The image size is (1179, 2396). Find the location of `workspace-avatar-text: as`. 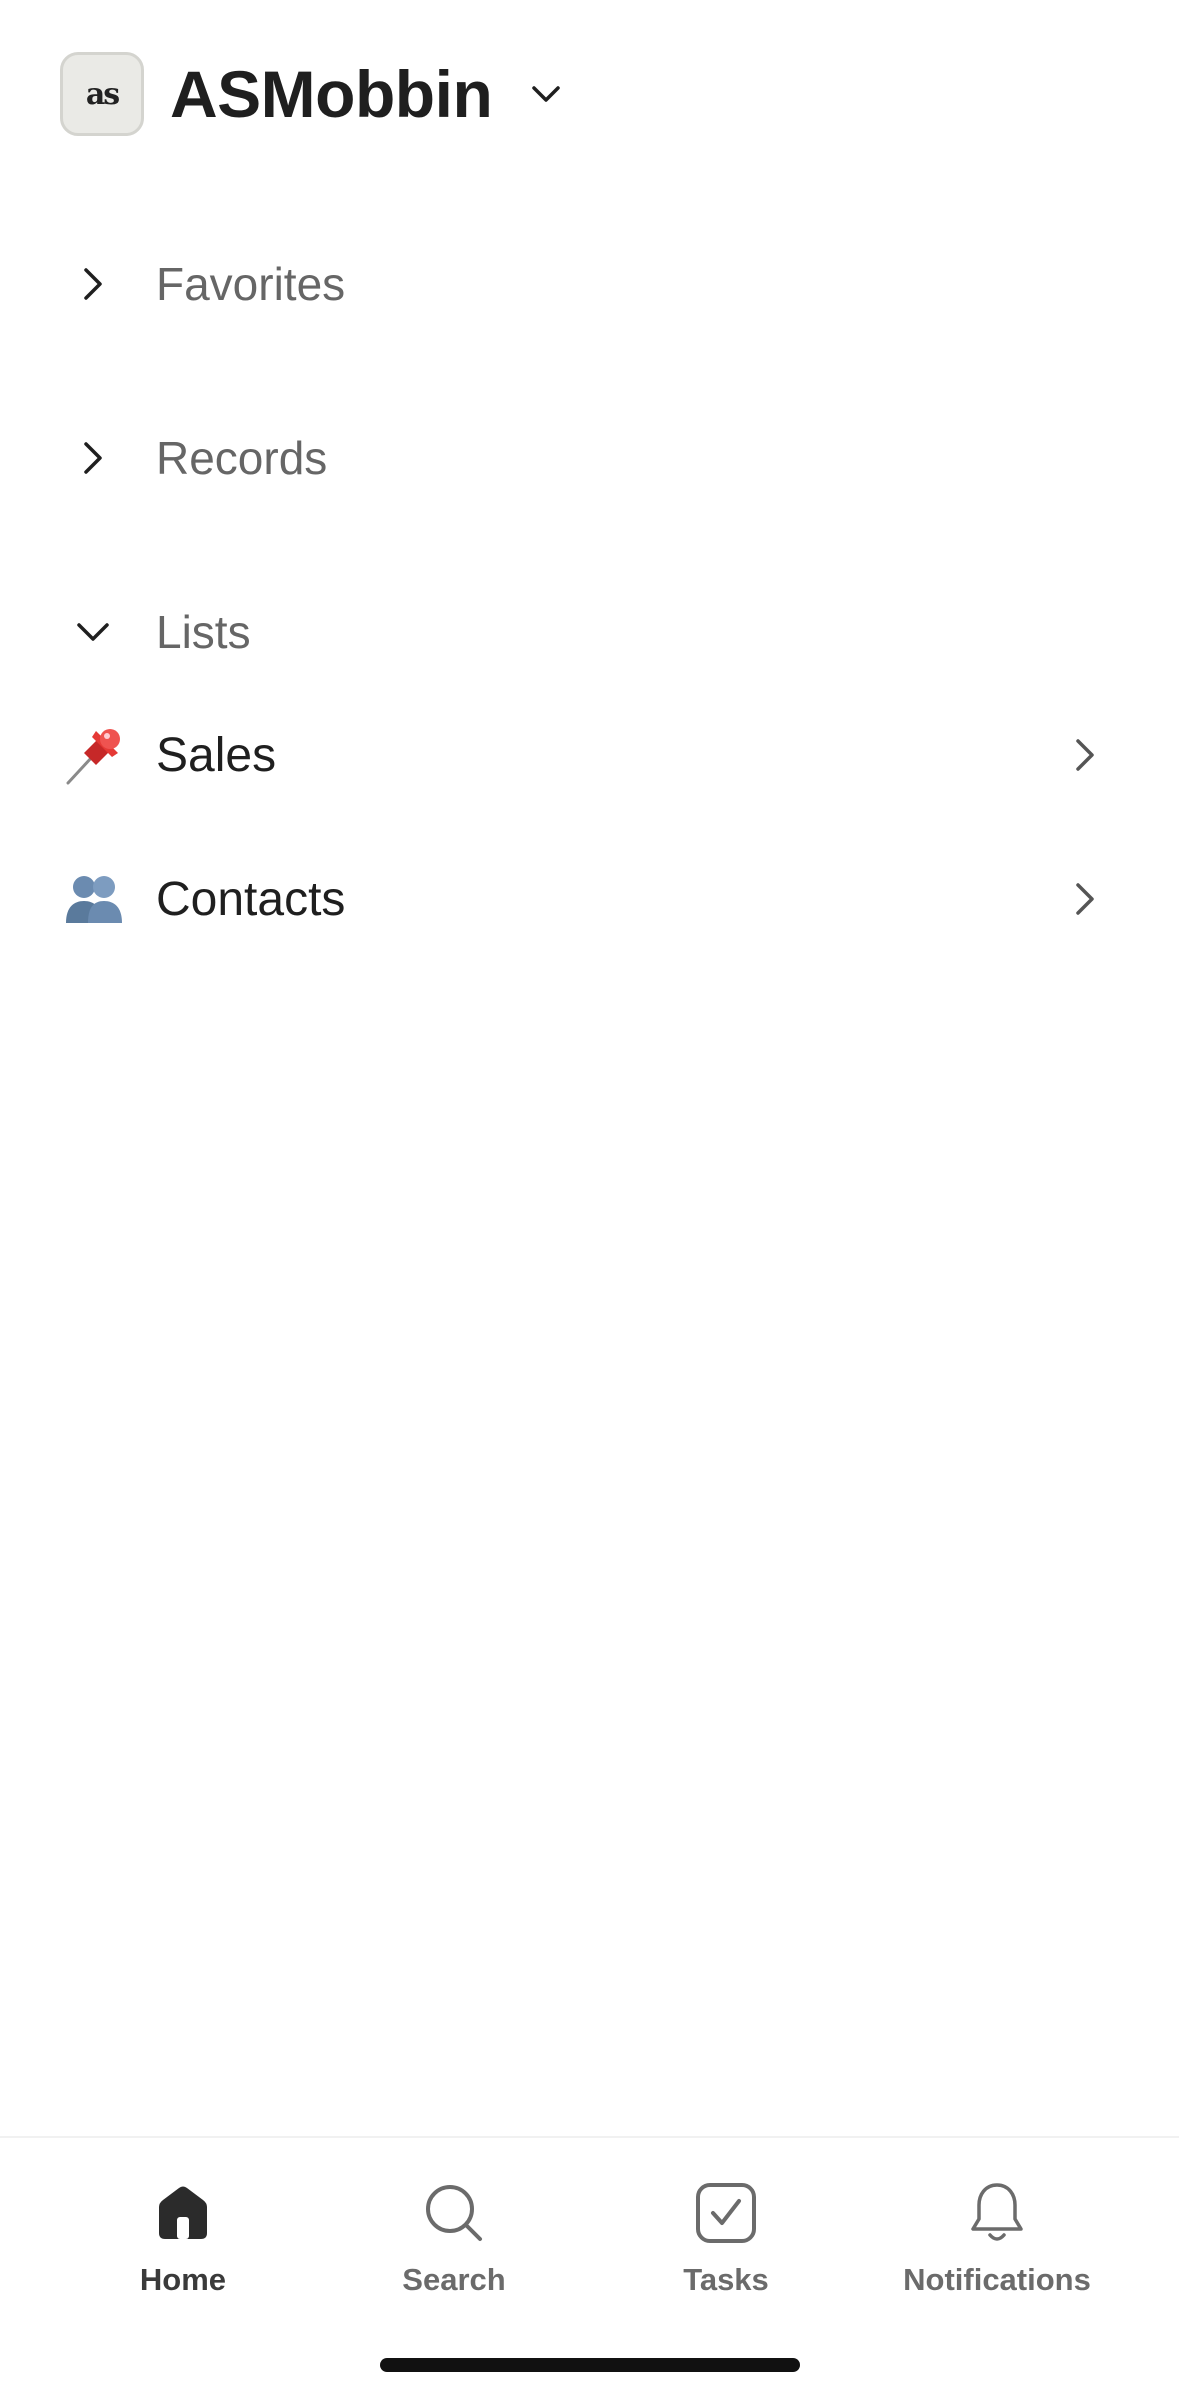

workspace-avatar-text: as is located at coordinates (102, 94).